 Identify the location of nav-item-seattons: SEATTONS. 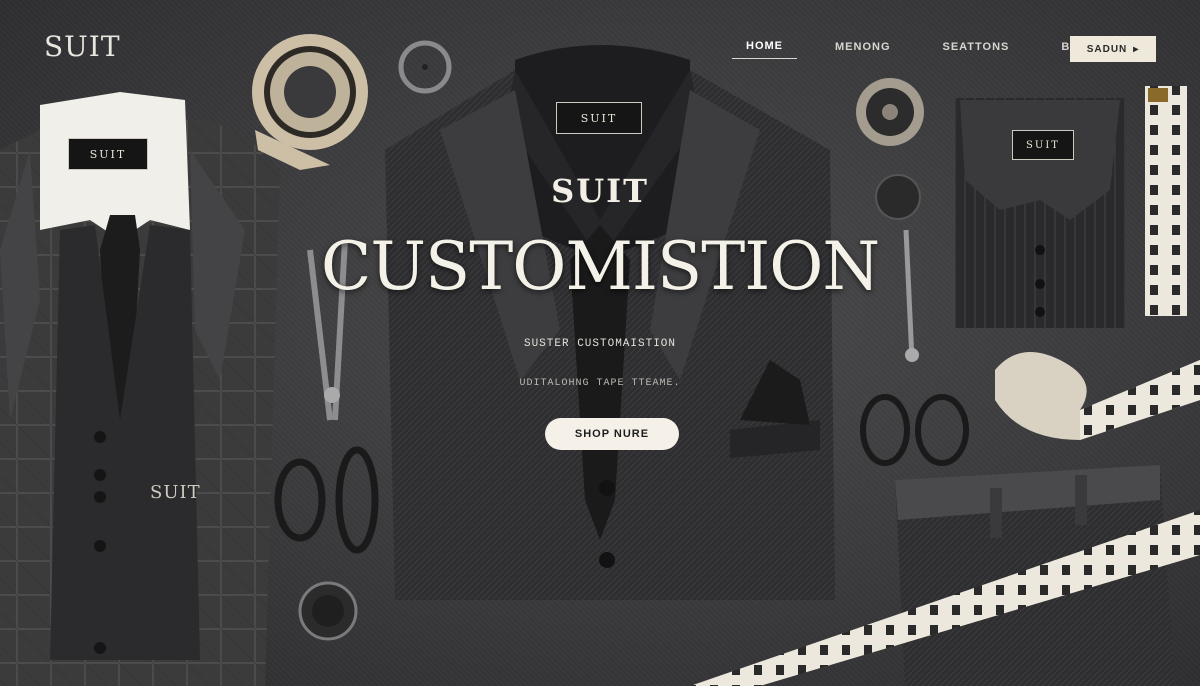
(976, 49).